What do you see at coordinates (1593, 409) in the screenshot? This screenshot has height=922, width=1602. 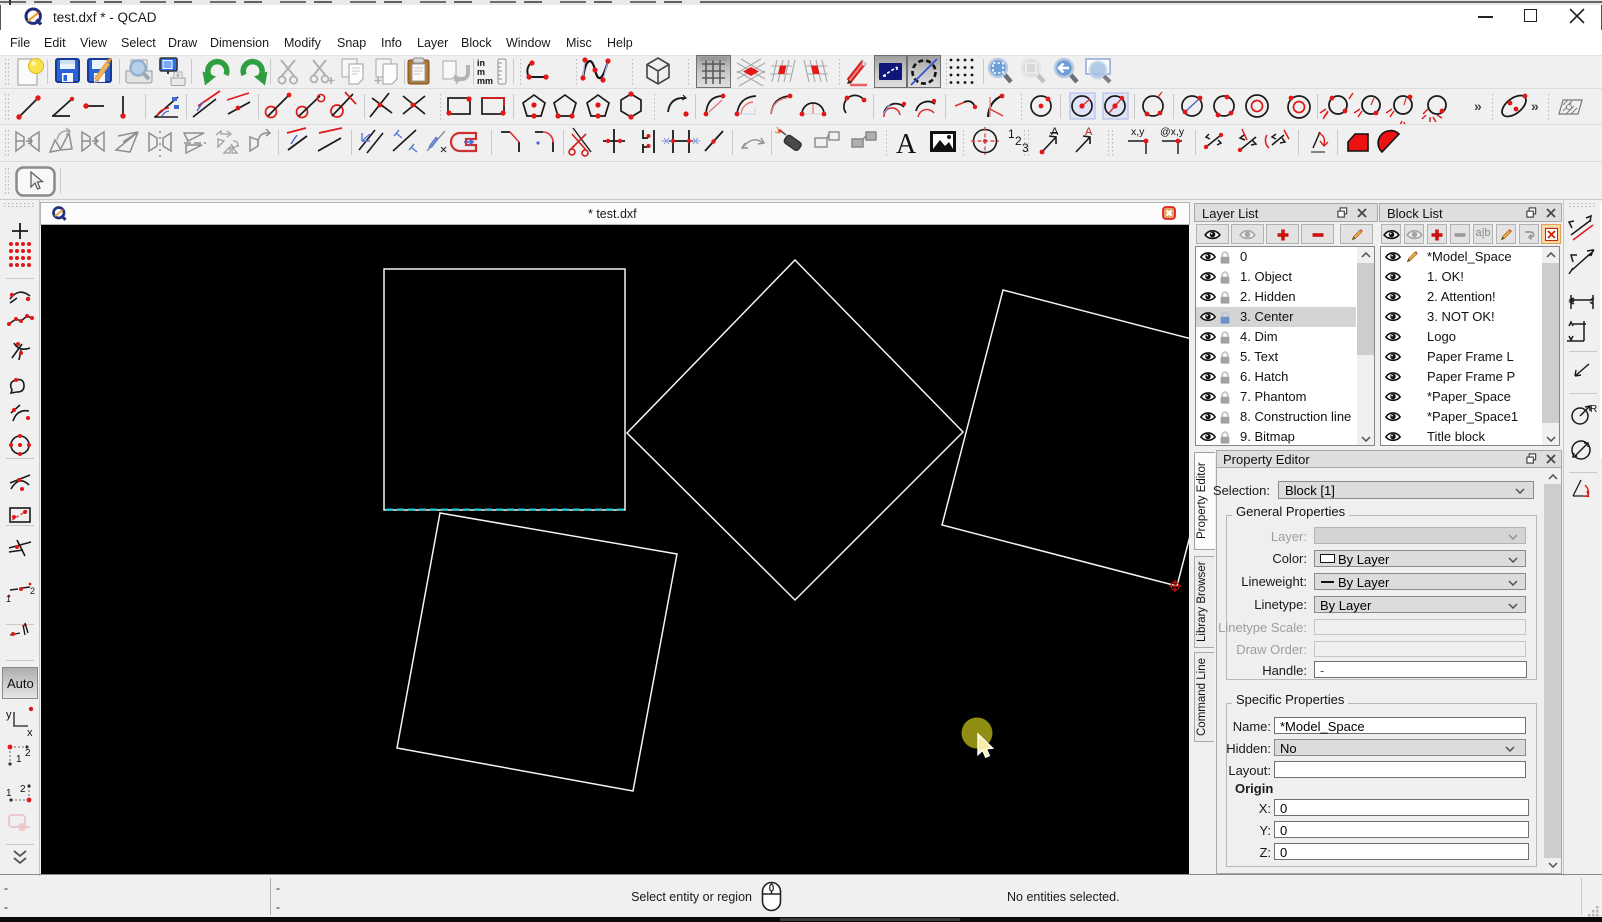 I see `svg-text: R` at bounding box center [1593, 409].